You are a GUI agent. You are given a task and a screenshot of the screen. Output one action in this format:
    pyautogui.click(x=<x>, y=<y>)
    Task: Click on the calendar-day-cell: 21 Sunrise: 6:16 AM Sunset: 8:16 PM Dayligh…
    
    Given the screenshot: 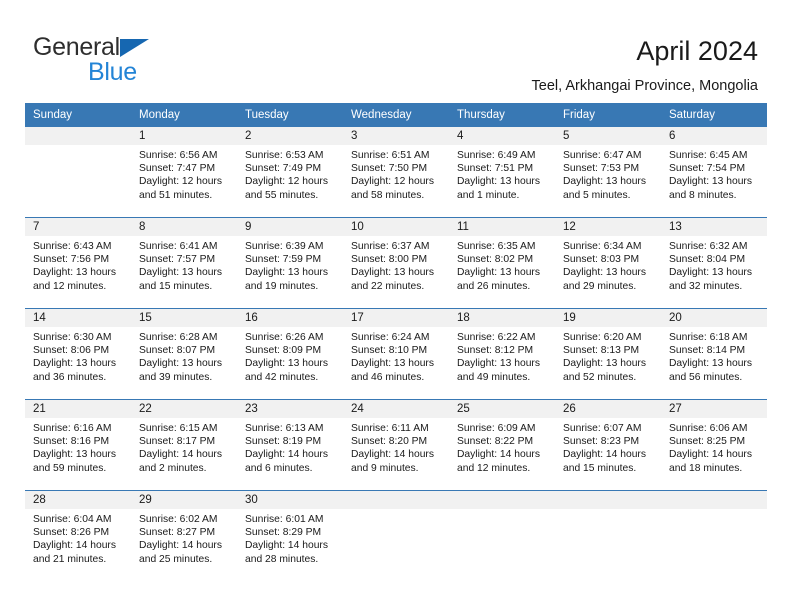 What is the action you would take?
    pyautogui.click(x=78, y=445)
    